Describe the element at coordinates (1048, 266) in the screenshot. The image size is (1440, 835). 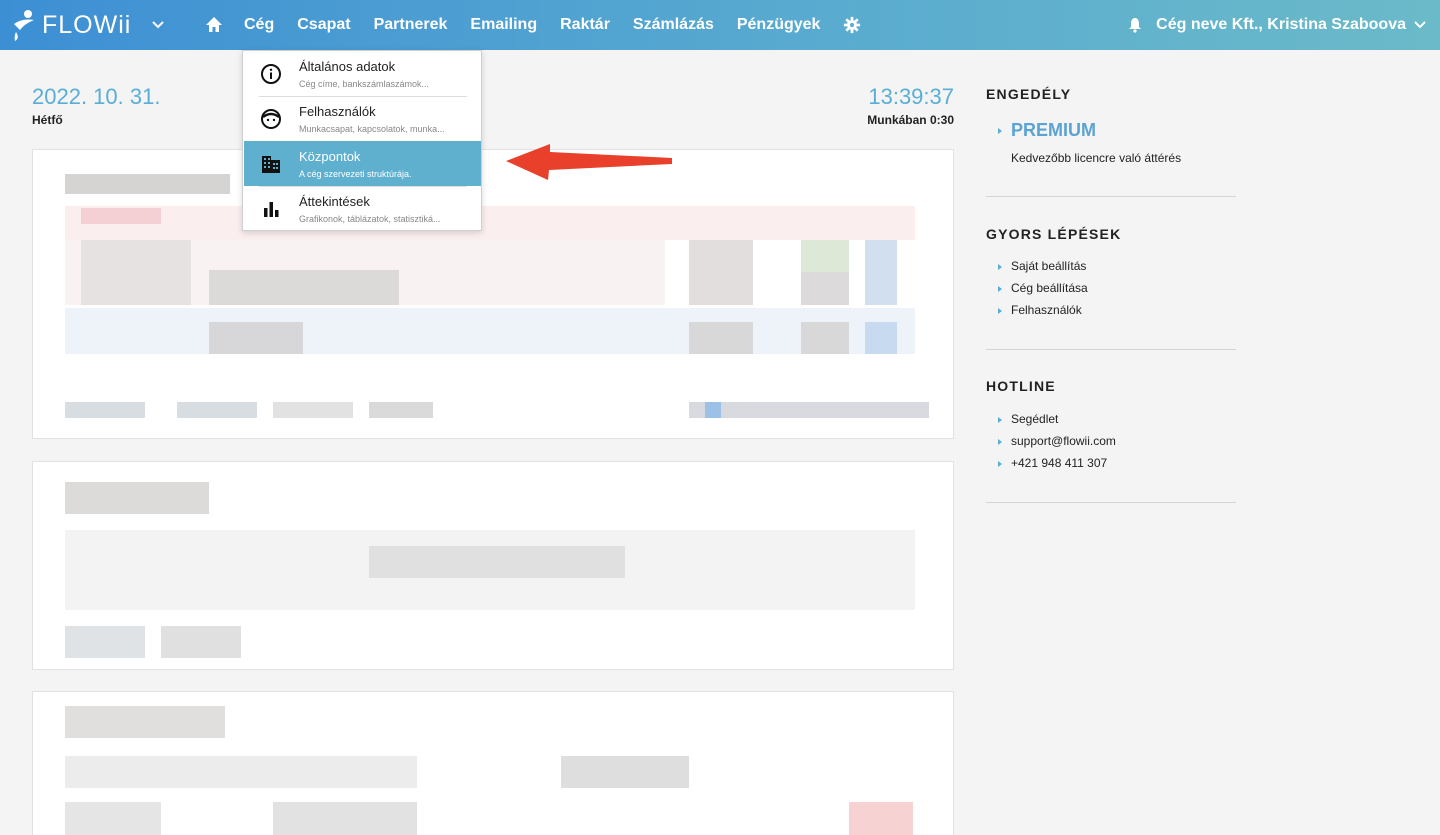
I see `quick-link-own-settings: Saját beállítás` at that location.